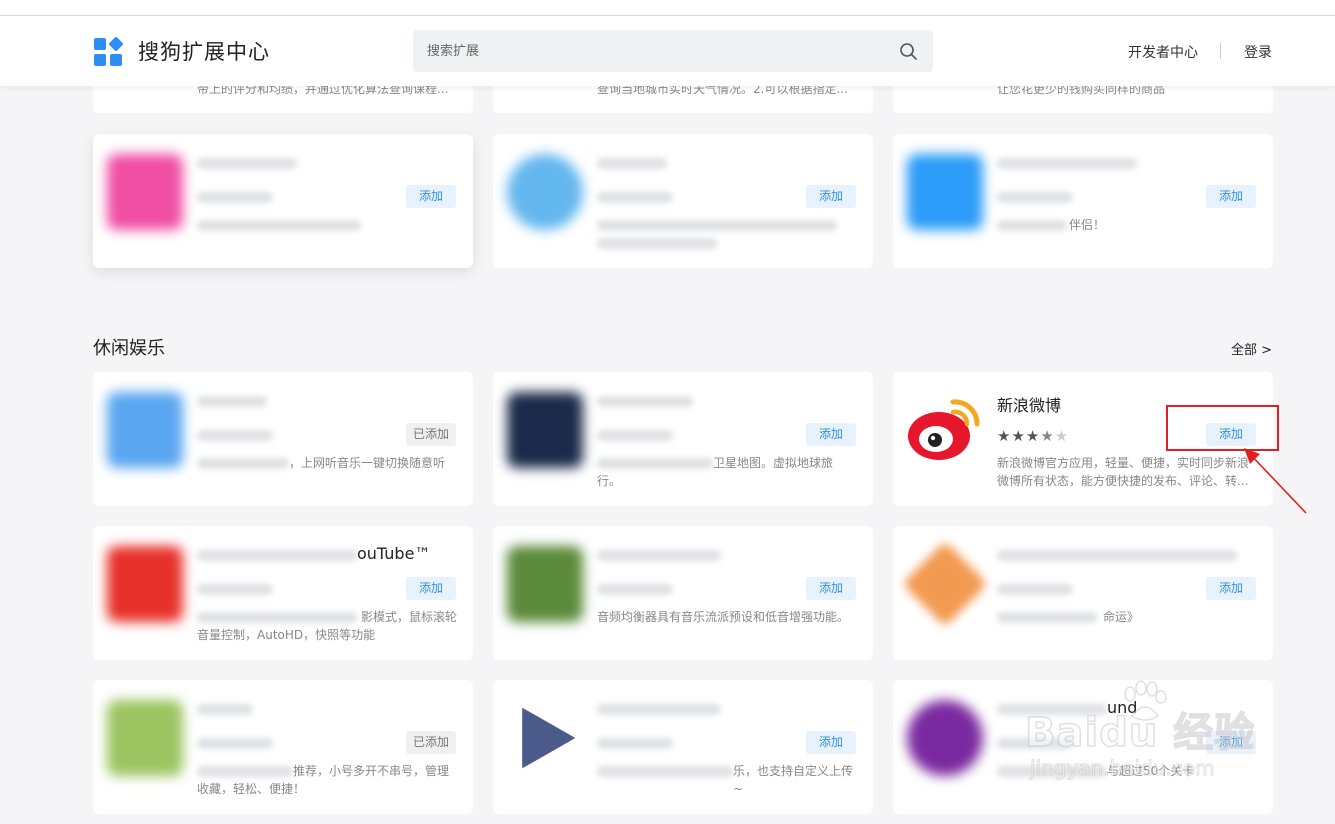  What do you see at coordinates (683, 593) in the screenshot?
I see `extension-card: 音频均衡器具有音乐流派预设和低音增强功能。 添加` at bounding box center [683, 593].